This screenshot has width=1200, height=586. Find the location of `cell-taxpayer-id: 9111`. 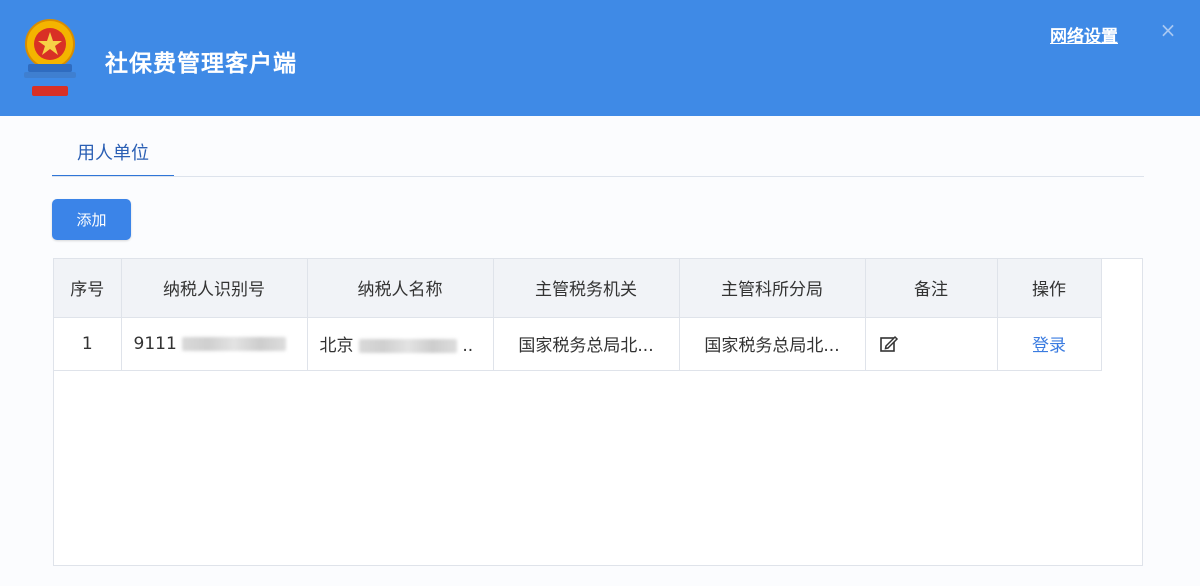

cell-taxpayer-id: 9111 is located at coordinates (214, 344).